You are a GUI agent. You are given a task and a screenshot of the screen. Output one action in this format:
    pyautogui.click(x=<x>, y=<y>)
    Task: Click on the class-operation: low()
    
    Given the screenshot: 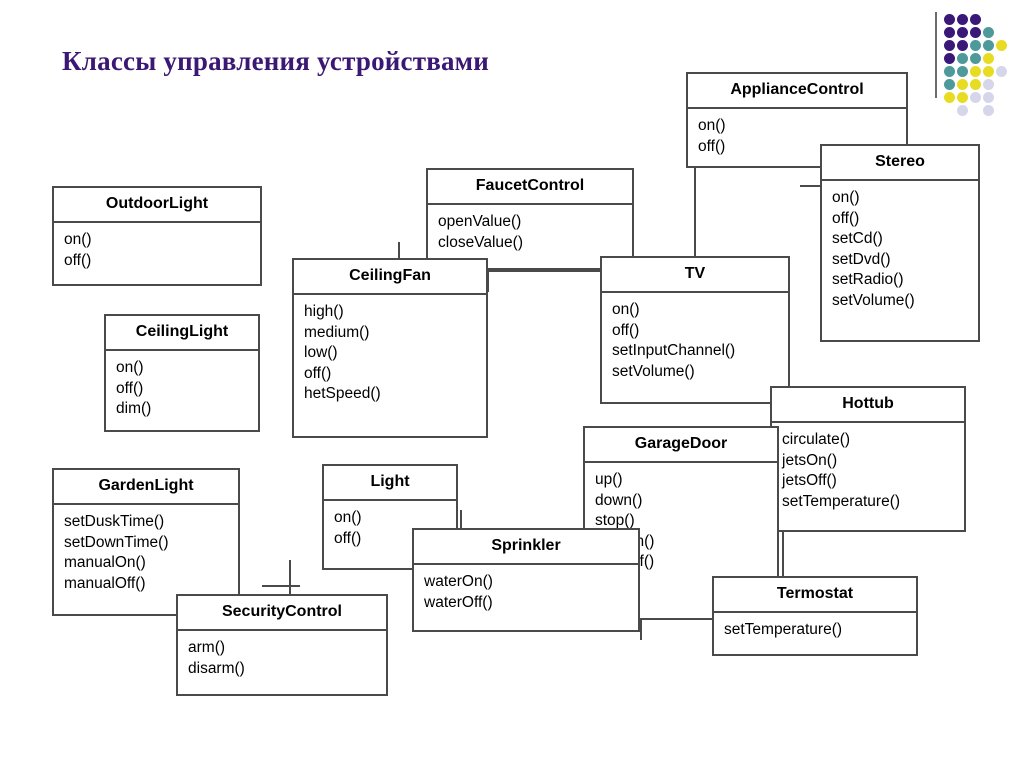 What is the action you would take?
    pyautogui.click(x=321, y=352)
    